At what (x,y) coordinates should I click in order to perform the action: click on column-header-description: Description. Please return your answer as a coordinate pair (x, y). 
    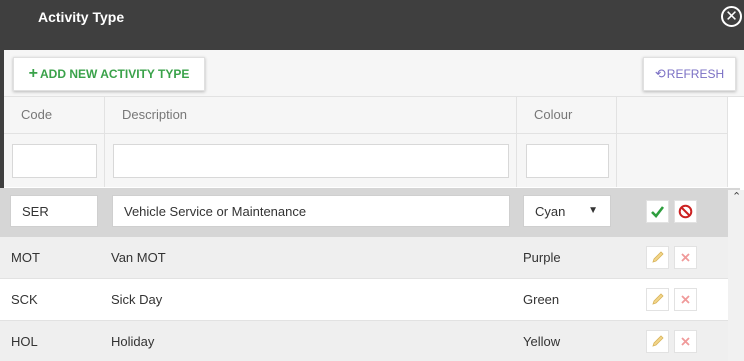
    Looking at the image, I should click on (311, 115).